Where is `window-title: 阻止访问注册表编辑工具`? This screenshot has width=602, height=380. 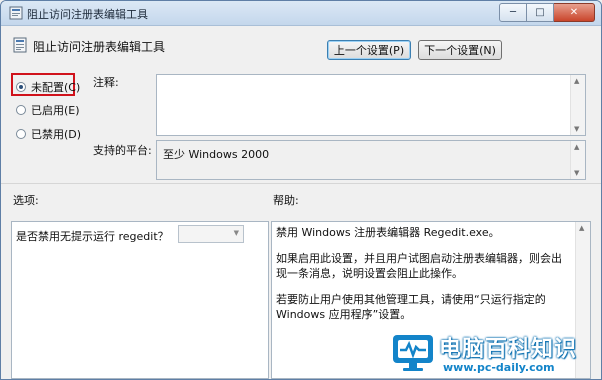 window-title: 阻止访问注册表编辑工具 is located at coordinates (87, 14).